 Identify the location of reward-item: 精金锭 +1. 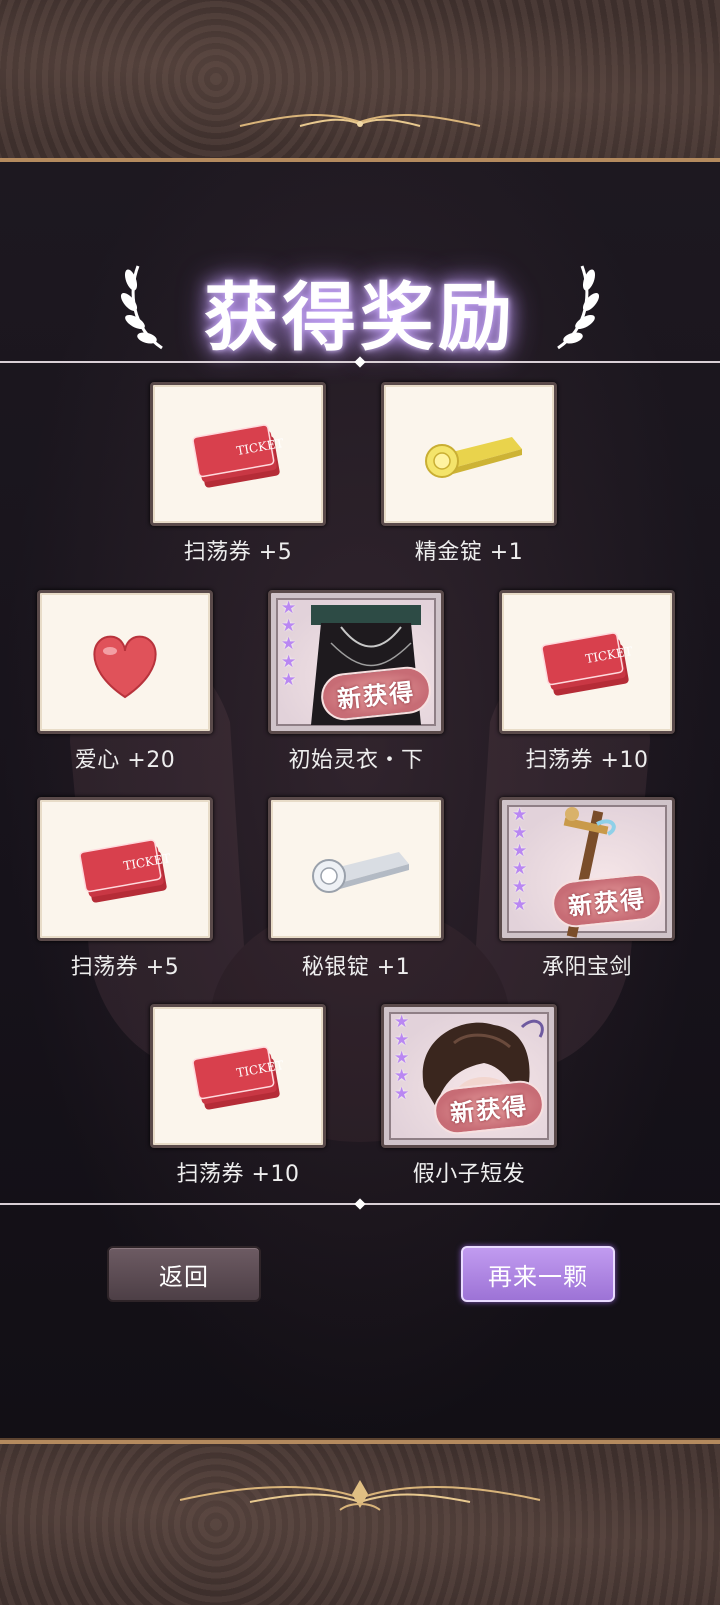
(469, 474).